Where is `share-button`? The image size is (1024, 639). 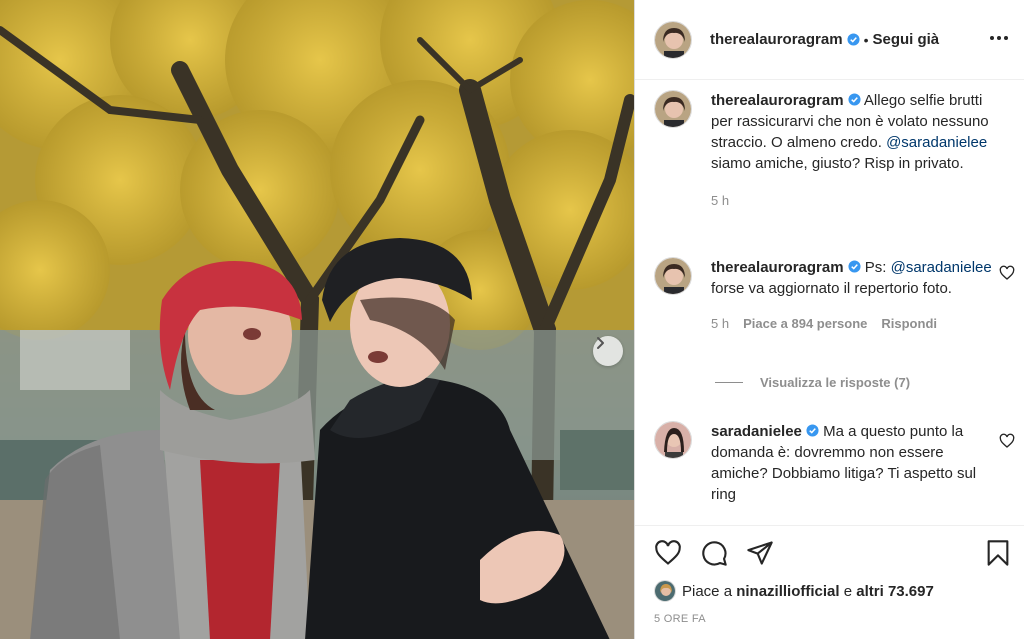 share-button is located at coordinates (760, 553).